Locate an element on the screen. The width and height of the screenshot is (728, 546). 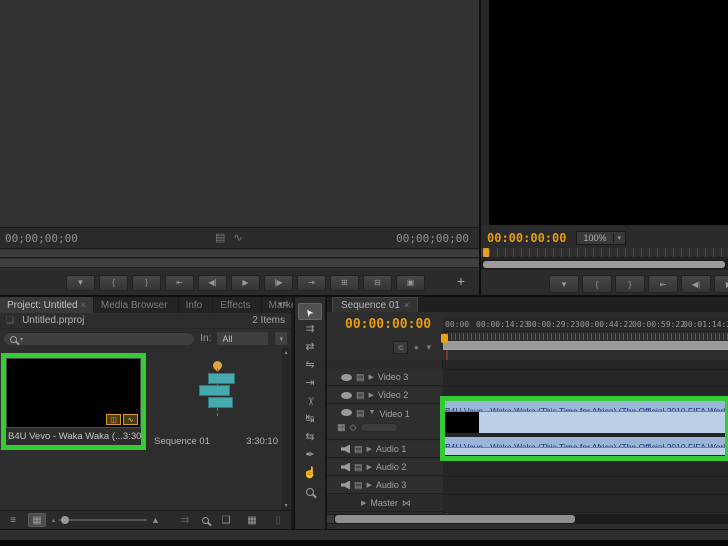
drag-audio-icon: ∿ is located at coordinates (237, 237).